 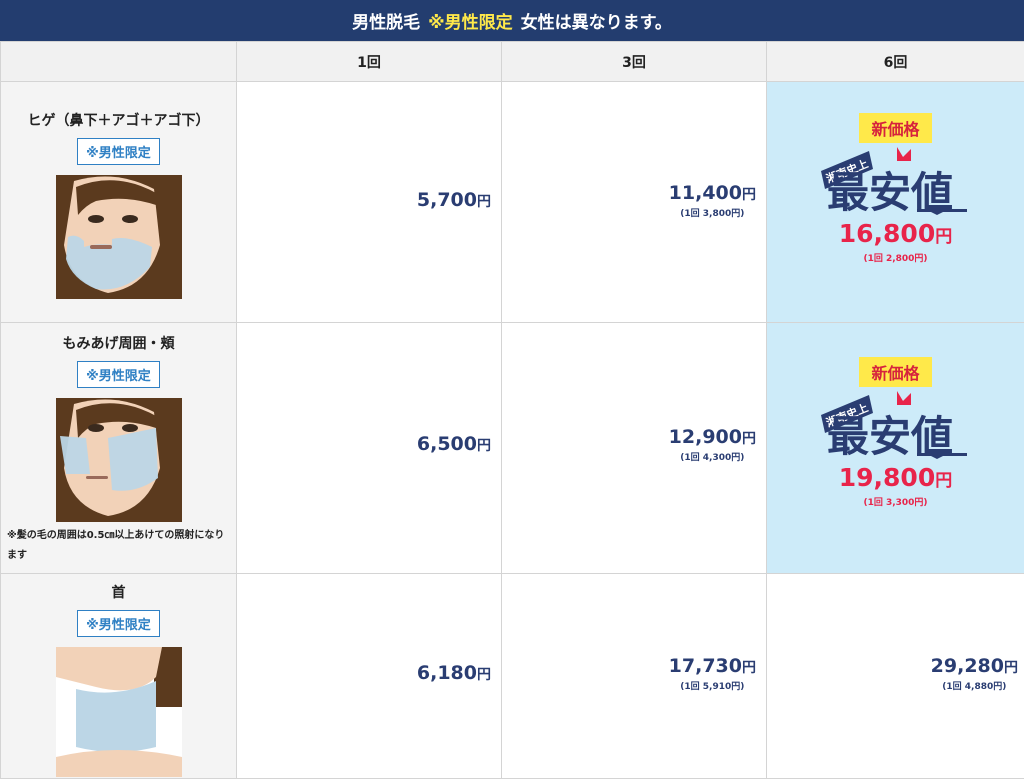 I want to click on best-price-amount: 19,800円, so click(x=895, y=477).